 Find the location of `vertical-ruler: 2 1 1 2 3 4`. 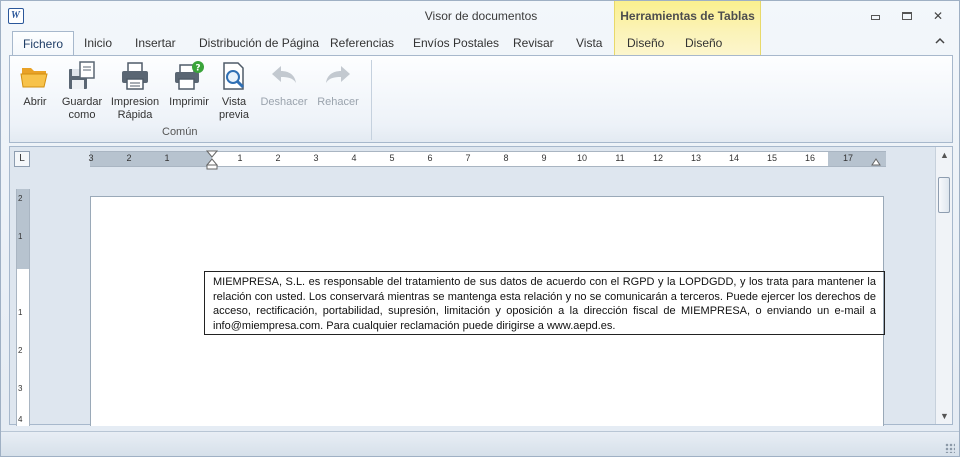

vertical-ruler: 2 1 1 2 3 4 is located at coordinates (23, 307).